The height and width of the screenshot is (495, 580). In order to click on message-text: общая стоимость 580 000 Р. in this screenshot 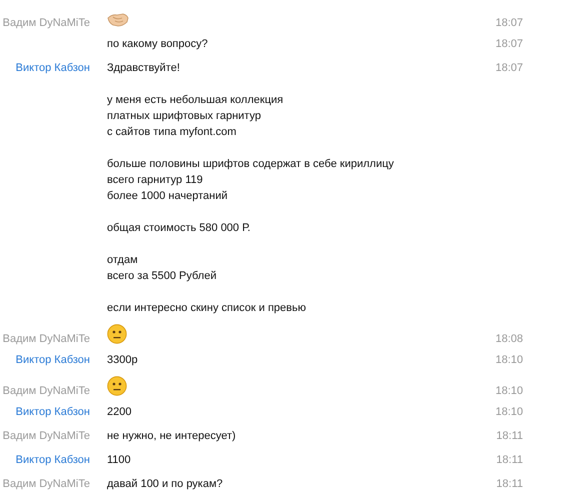, I will do `click(179, 228)`.